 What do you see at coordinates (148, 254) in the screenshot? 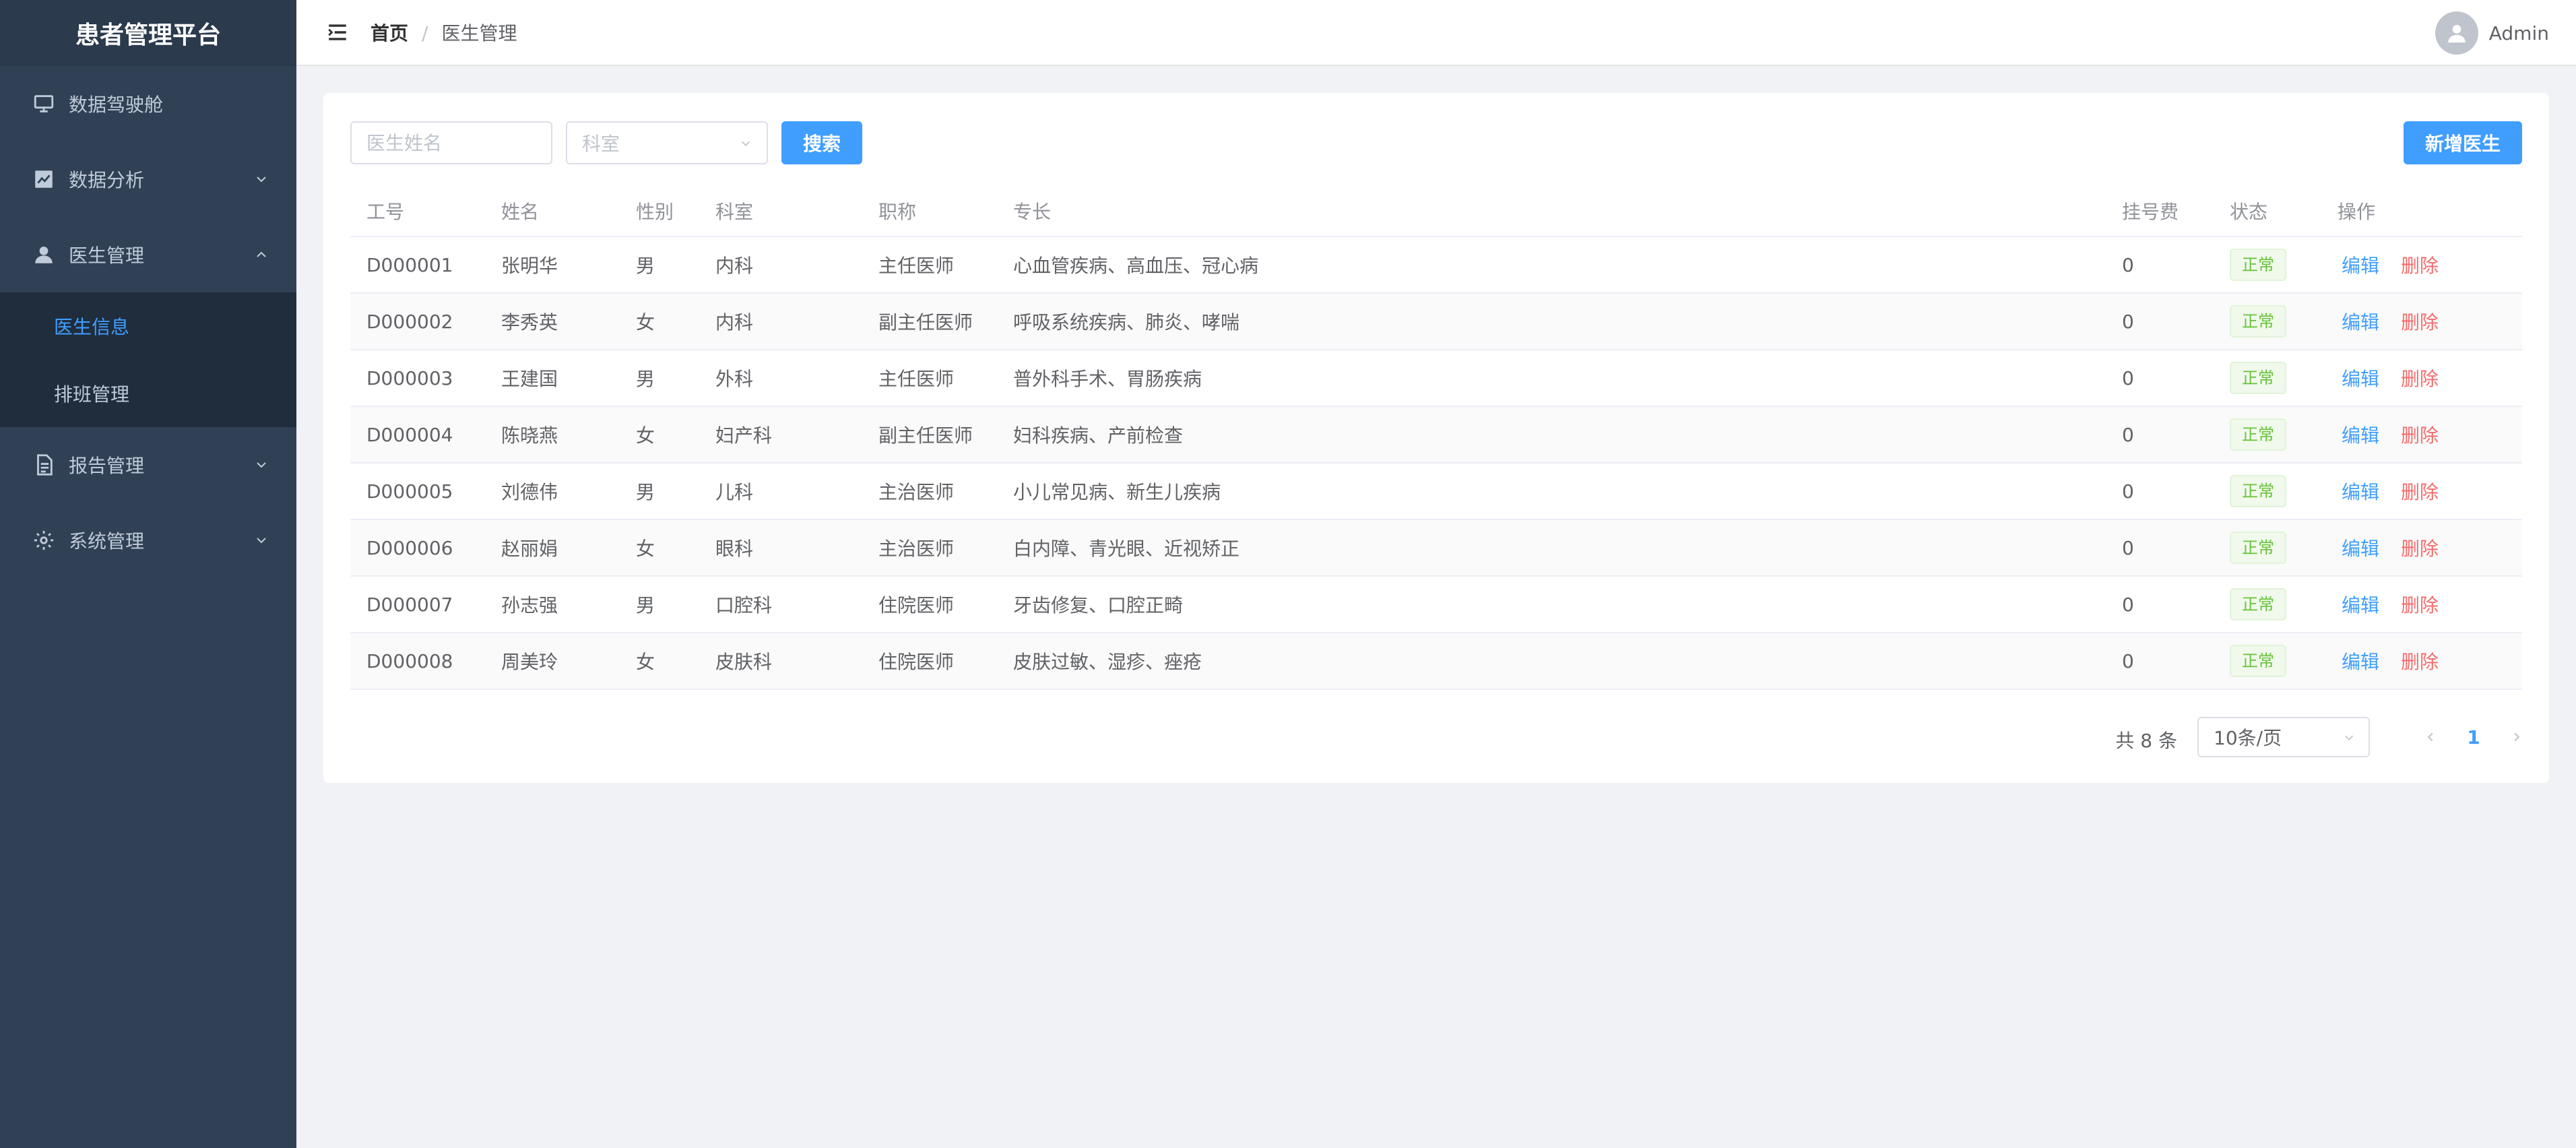
I see `sidebar-item-doctor-management: 医生管理` at bounding box center [148, 254].